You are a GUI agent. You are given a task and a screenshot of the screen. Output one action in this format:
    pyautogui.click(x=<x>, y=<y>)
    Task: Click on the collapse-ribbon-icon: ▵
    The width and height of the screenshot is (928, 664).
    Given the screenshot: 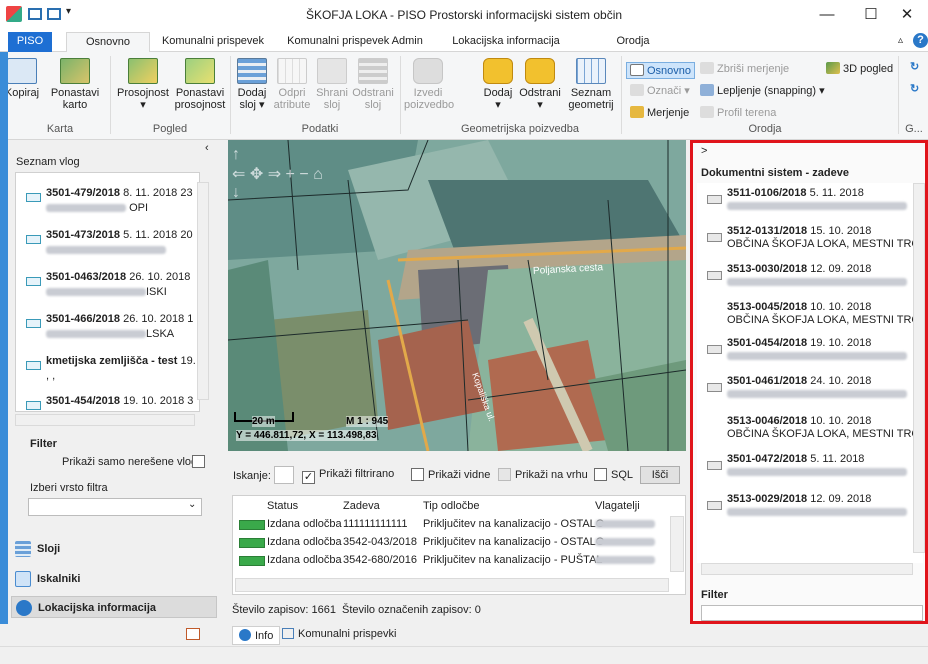 What is the action you would take?
    pyautogui.click(x=900, y=40)
    